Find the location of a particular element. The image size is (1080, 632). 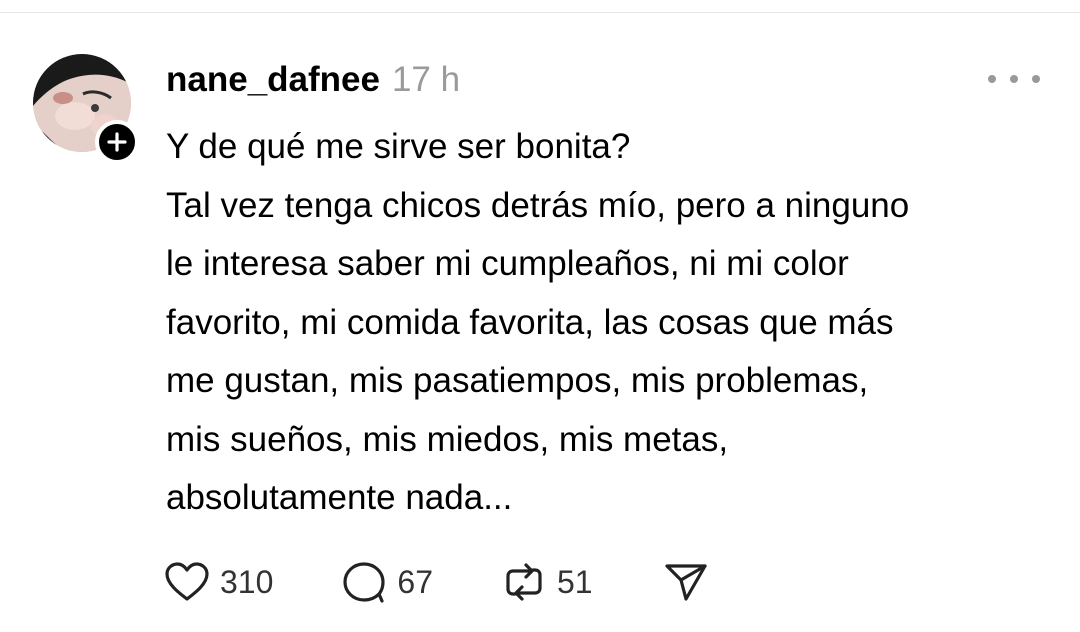

post-time: 17 h is located at coordinates (426, 79).